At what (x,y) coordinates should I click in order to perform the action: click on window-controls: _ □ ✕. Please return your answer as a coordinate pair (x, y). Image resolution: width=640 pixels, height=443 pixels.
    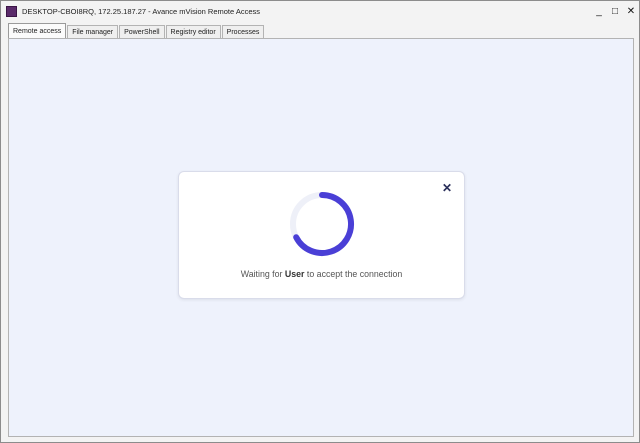
    Looking at the image, I should click on (615, 11).